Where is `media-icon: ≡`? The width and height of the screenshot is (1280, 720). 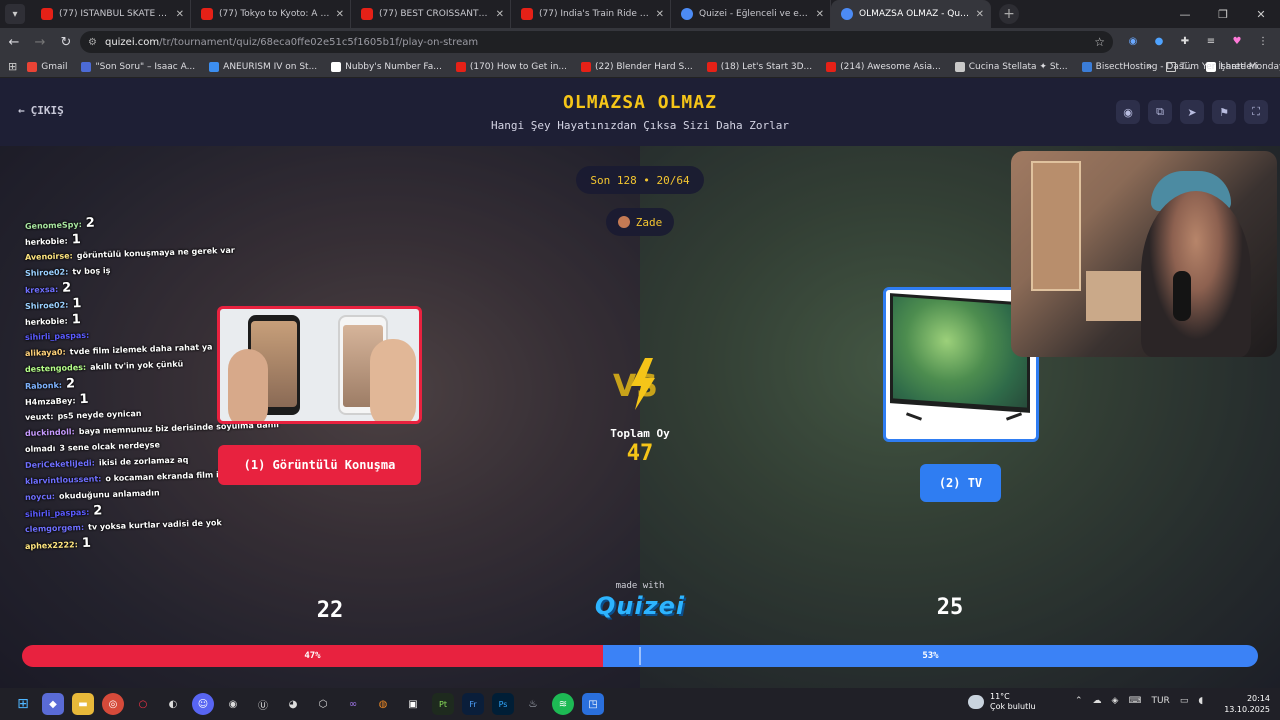 media-icon: ≡ is located at coordinates (1211, 41).